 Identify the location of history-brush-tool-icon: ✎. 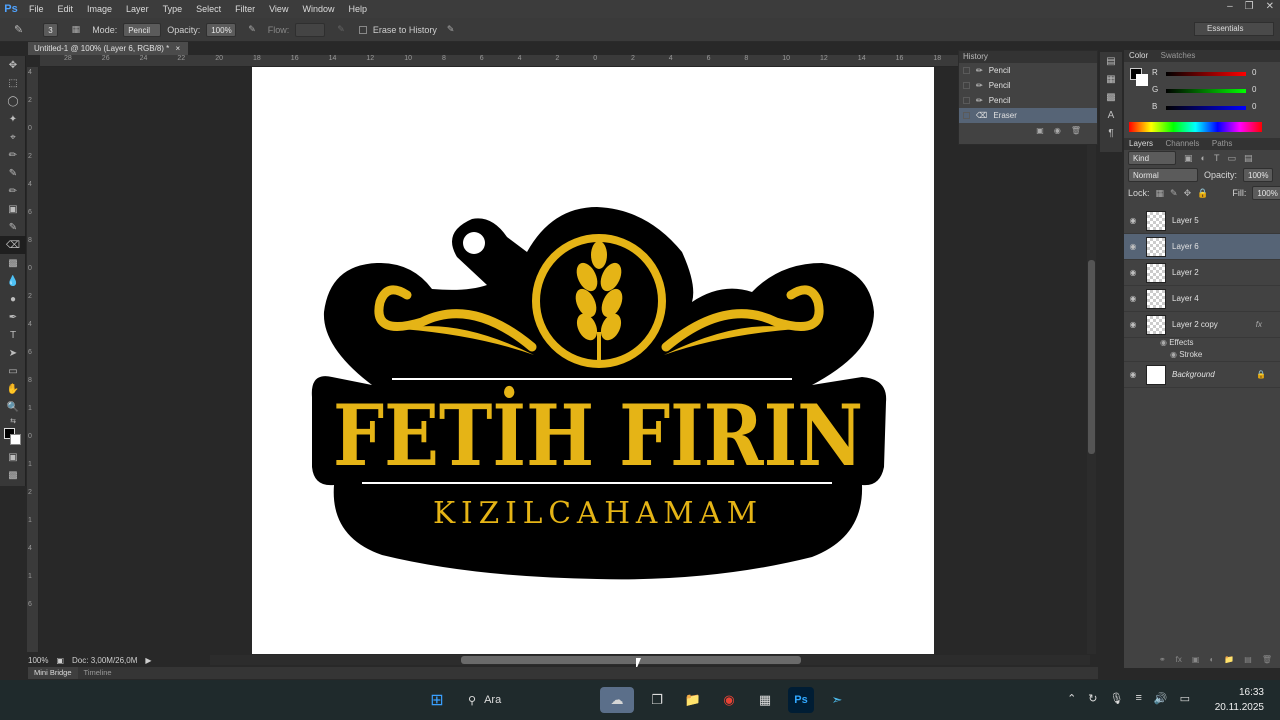
(13, 227).